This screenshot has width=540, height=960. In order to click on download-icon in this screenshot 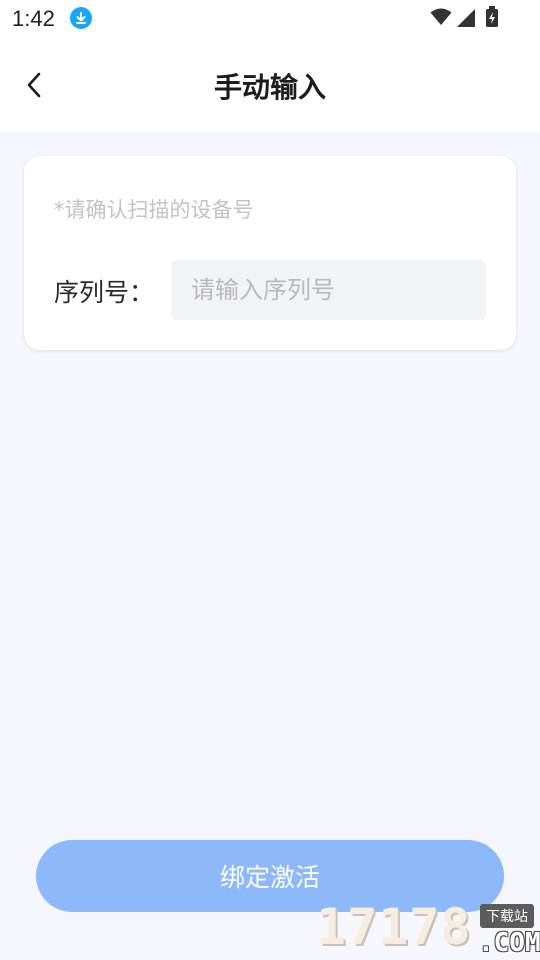, I will do `click(81, 18)`.